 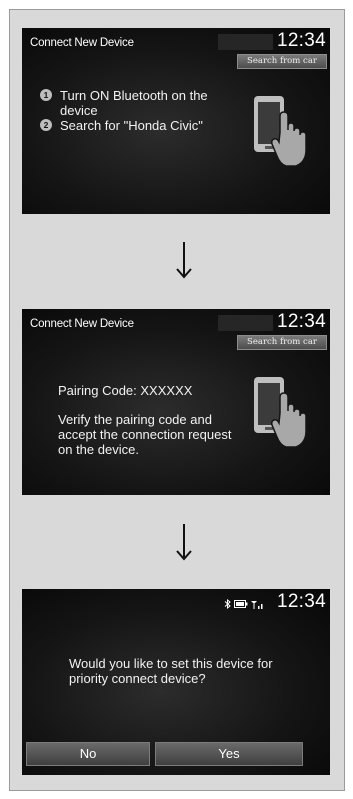 I want to click on no-button: No, so click(x=88, y=754).